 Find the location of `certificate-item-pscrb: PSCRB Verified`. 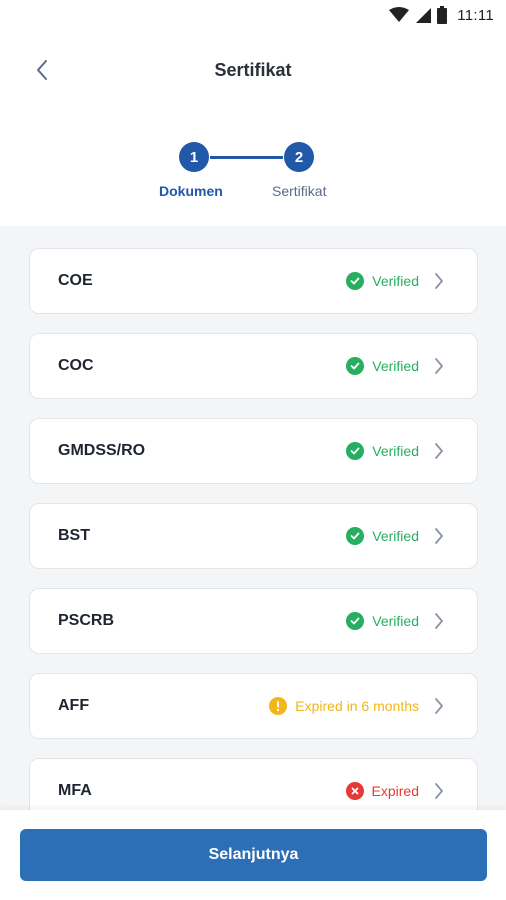

certificate-item-pscrb: PSCRB Verified is located at coordinates (253, 621).